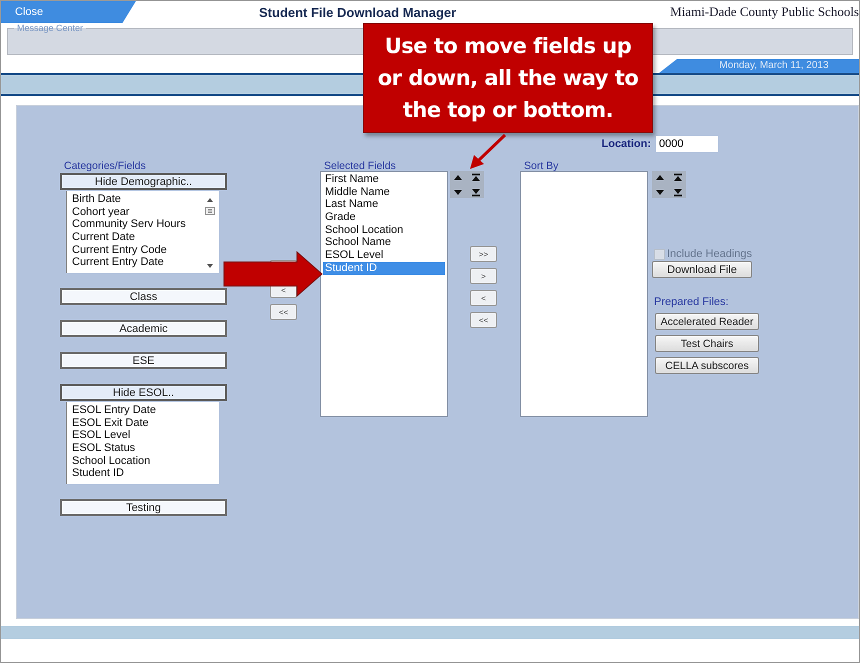 This screenshot has width=860, height=663. I want to click on list-item: Current Entry Date, so click(137, 263).